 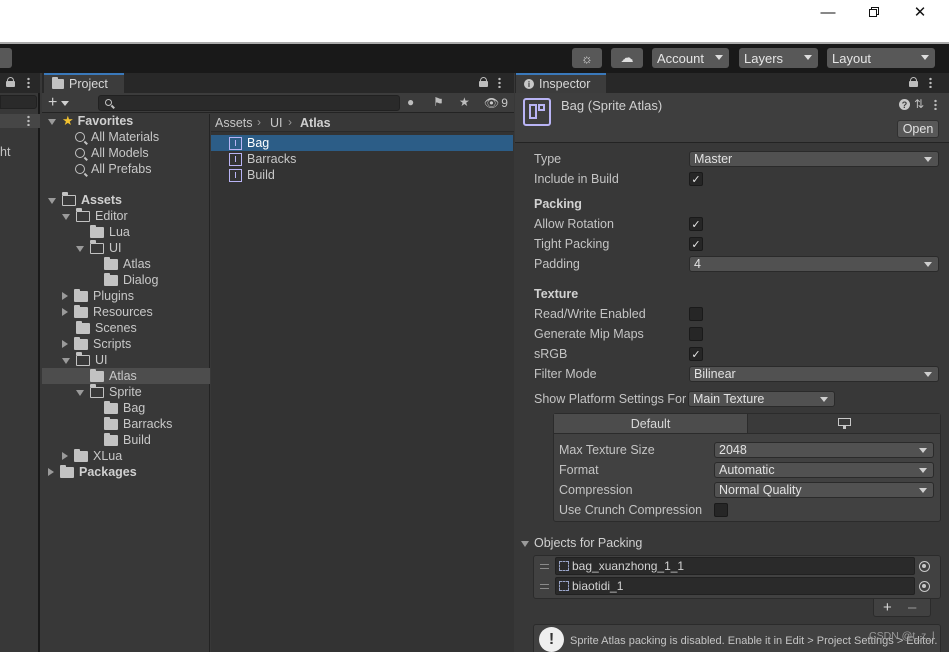 I want to click on tree-scenes: Scenes, so click(x=106, y=328).